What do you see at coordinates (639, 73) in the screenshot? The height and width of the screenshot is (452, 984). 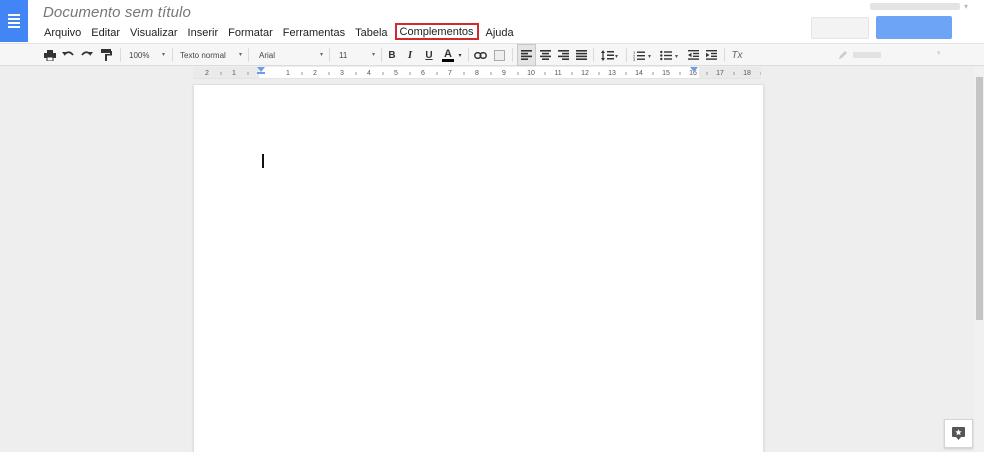 I see `ruler-tick-label: 14` at bounding box center [639, 73].